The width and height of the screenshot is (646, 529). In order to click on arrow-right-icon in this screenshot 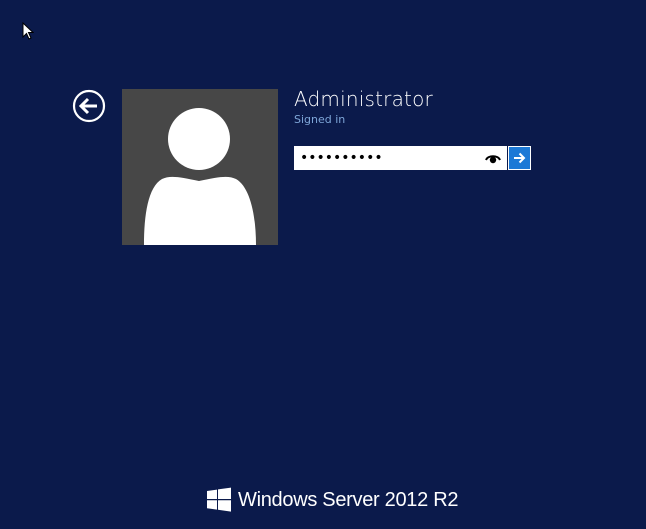, I will do `click(520, 158)`.